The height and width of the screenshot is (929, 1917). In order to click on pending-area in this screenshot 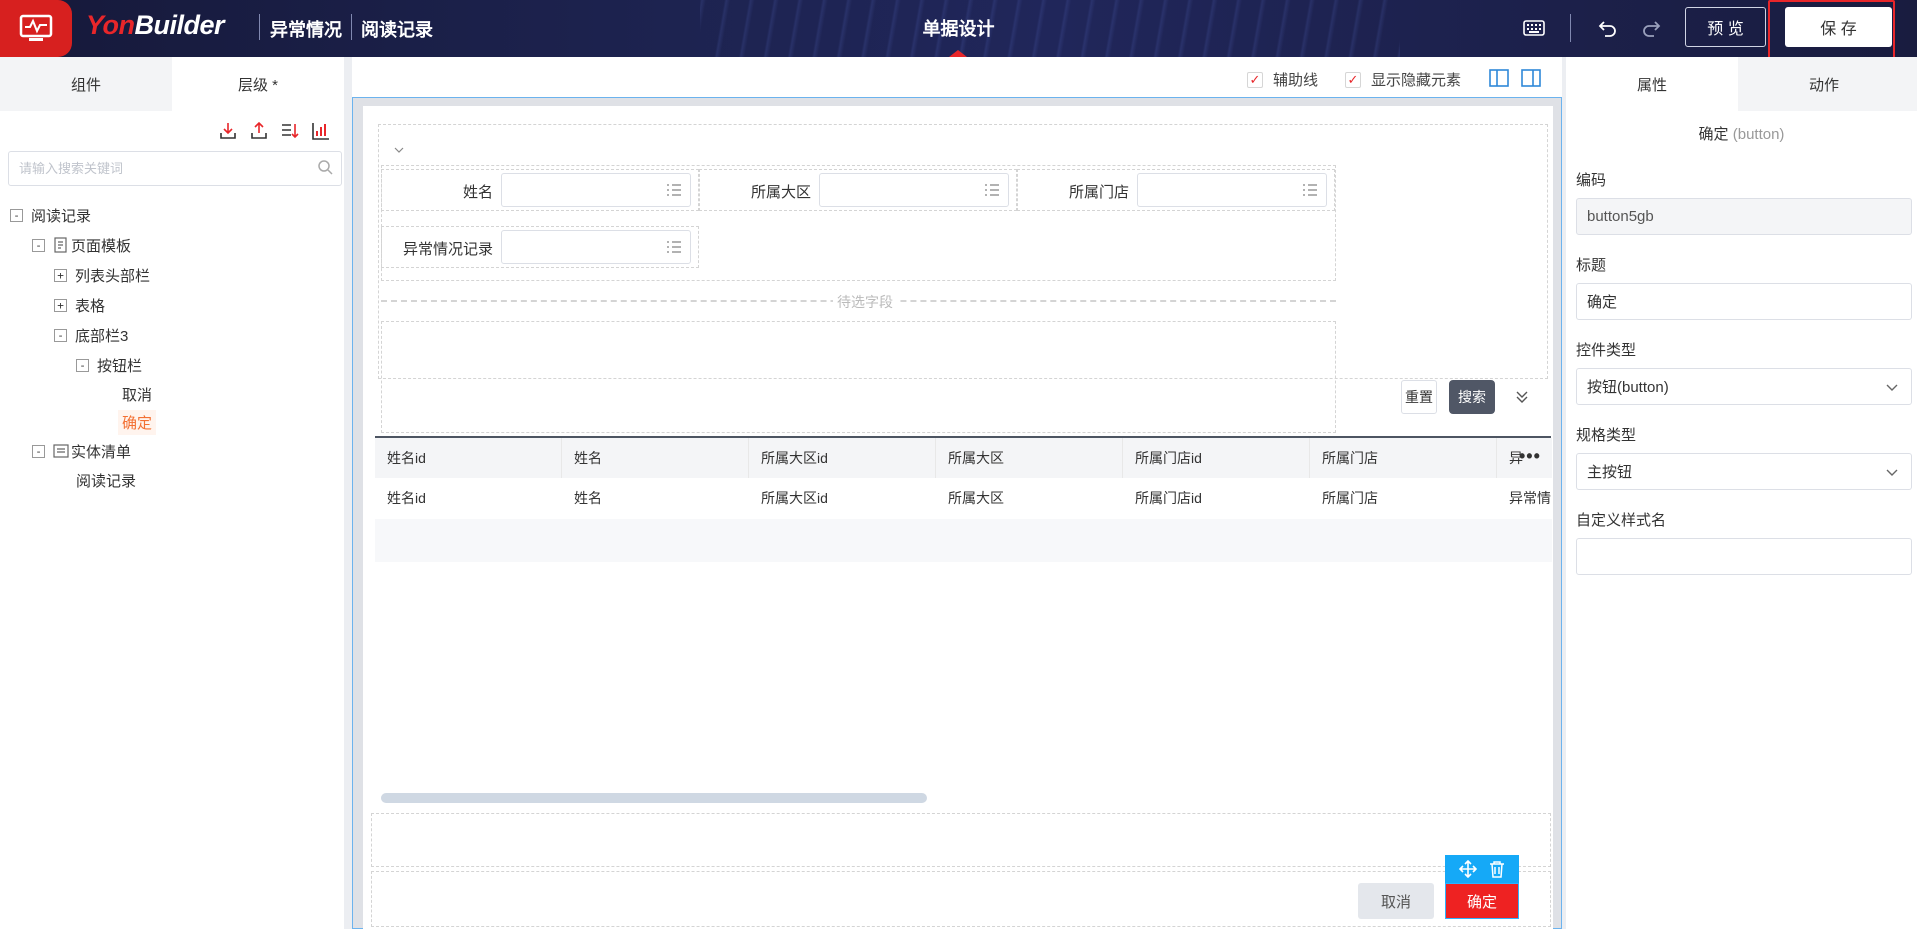, I will do `click(858, 377)`.